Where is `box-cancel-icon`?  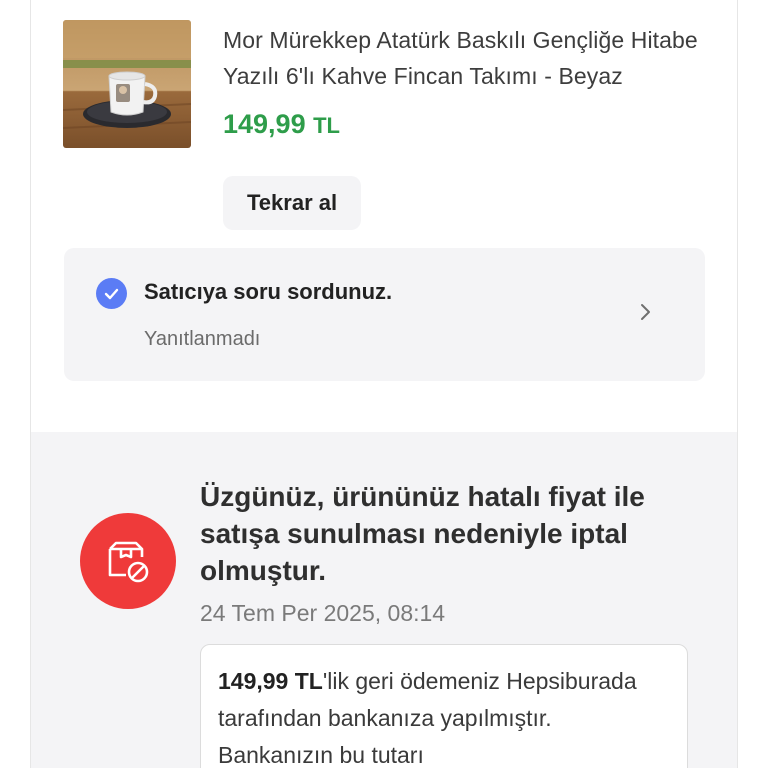
box-cancel-icon is located at coordinates (128, 561).